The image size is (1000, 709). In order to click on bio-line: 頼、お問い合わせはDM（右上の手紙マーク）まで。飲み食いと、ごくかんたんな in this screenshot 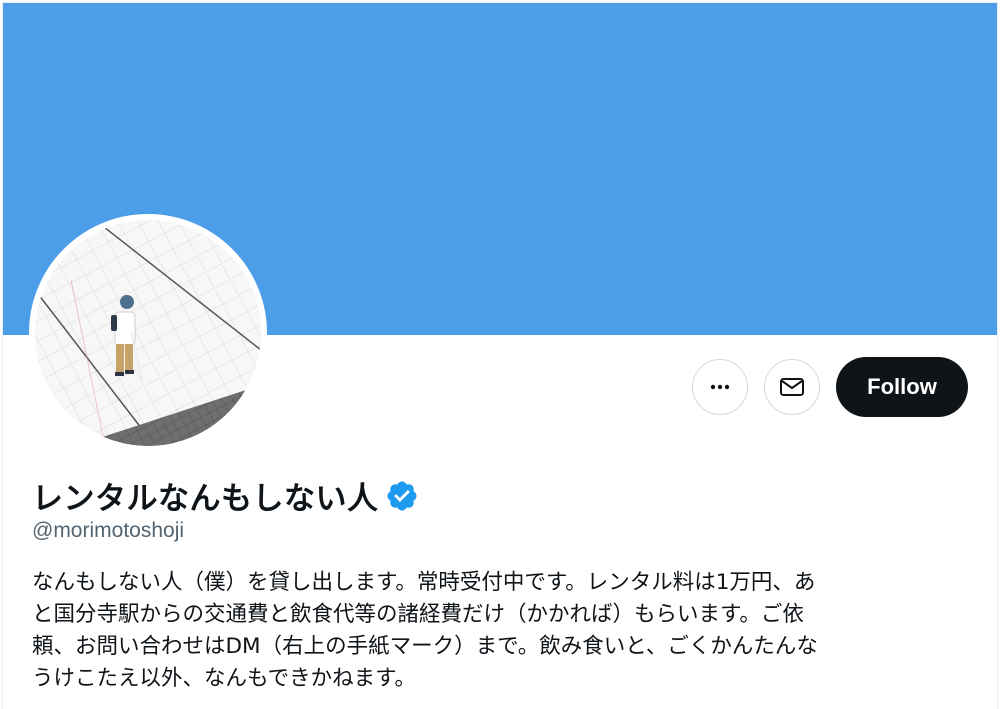, I will do `click(425, 646)`.